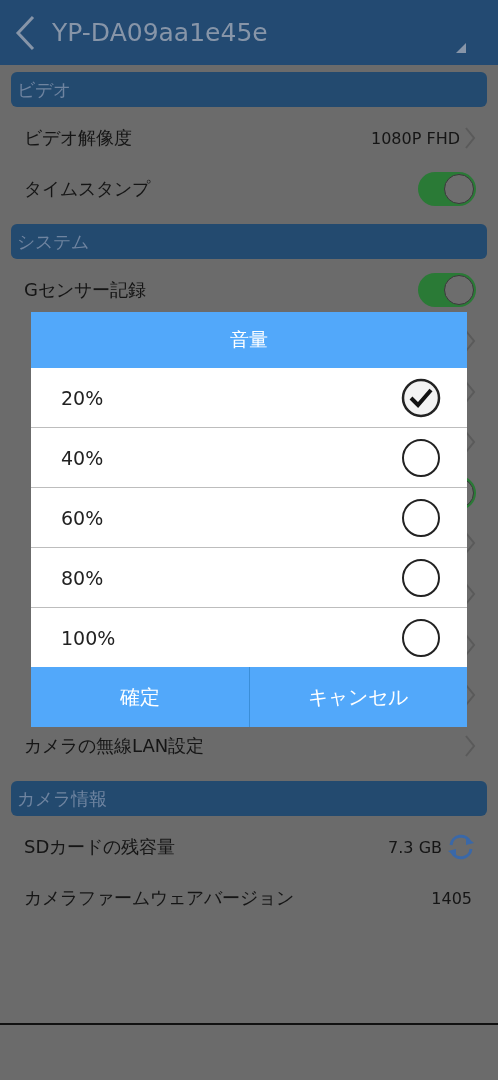  Describe the element at coordinates (461, 847) in the screenshot. I see `refresh-icon` at that location.